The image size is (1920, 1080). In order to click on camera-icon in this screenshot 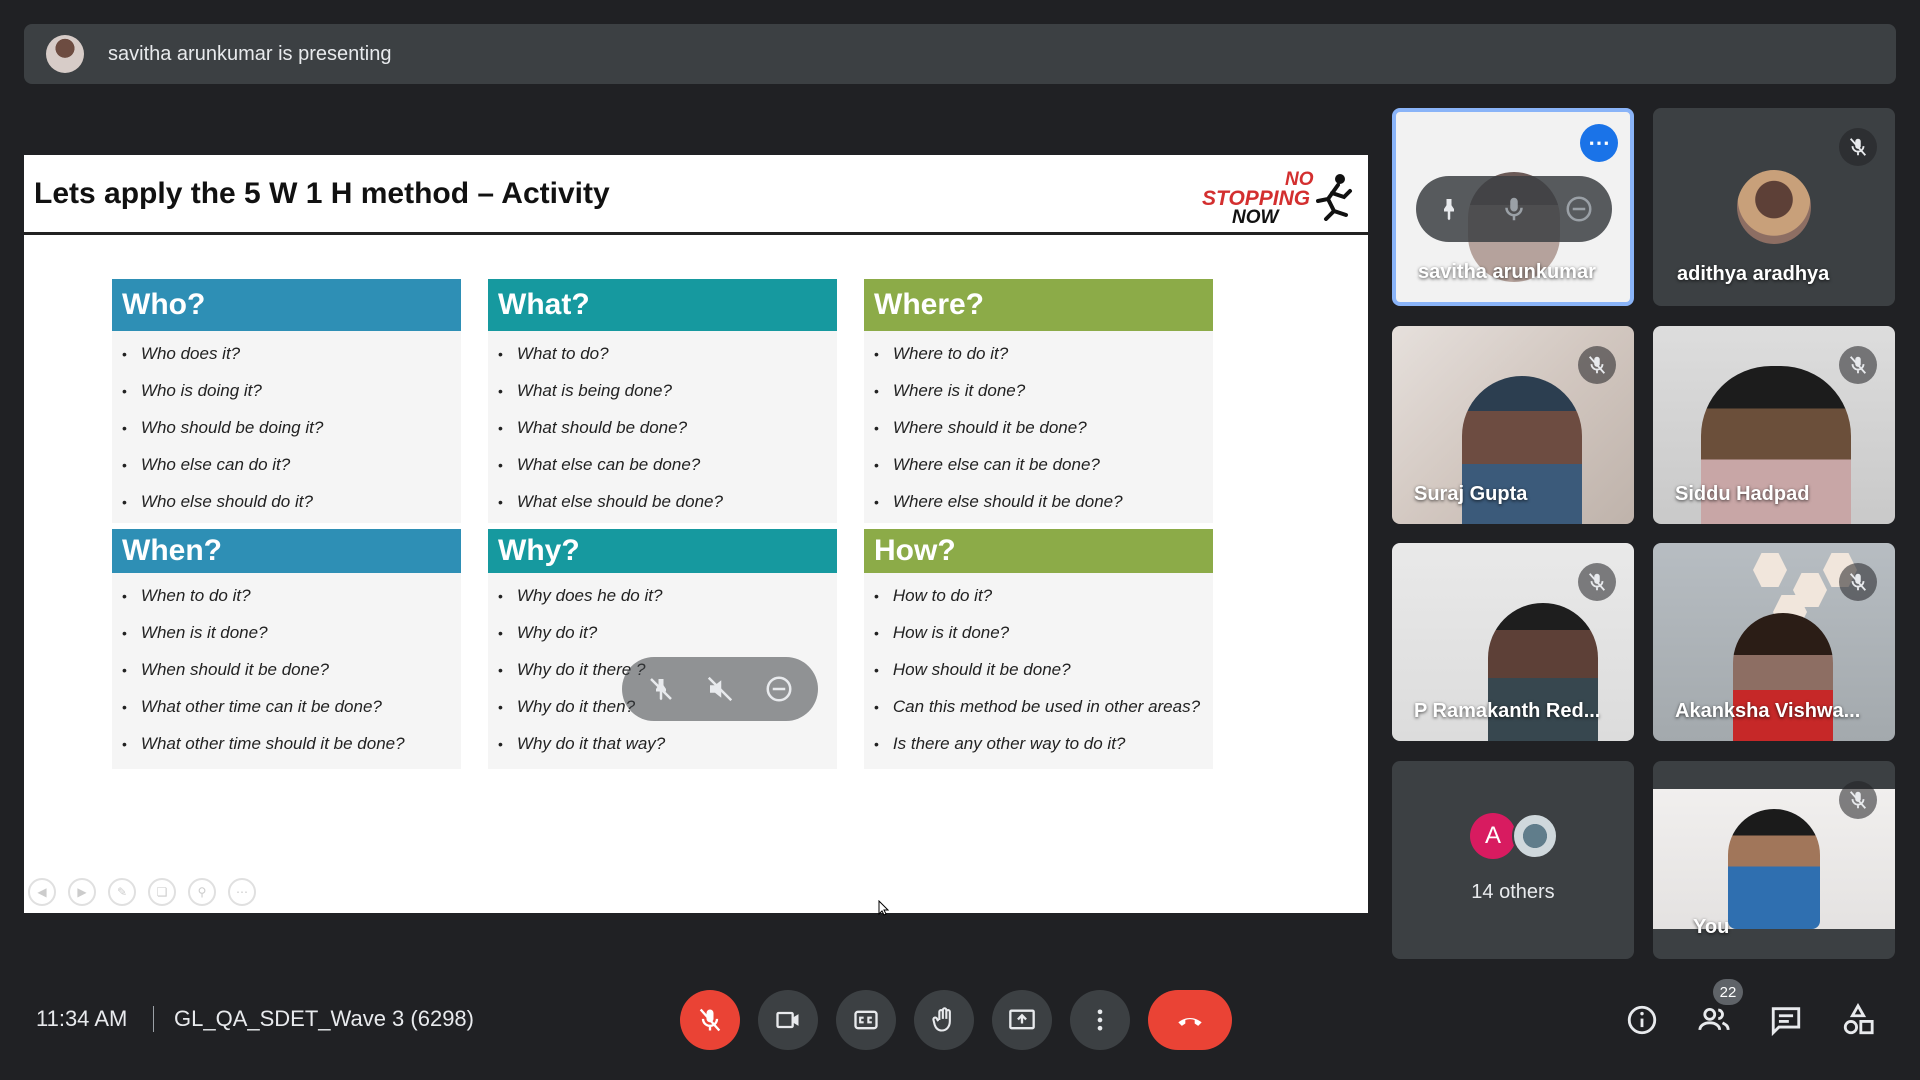, I will do `click(787, 1020)`.